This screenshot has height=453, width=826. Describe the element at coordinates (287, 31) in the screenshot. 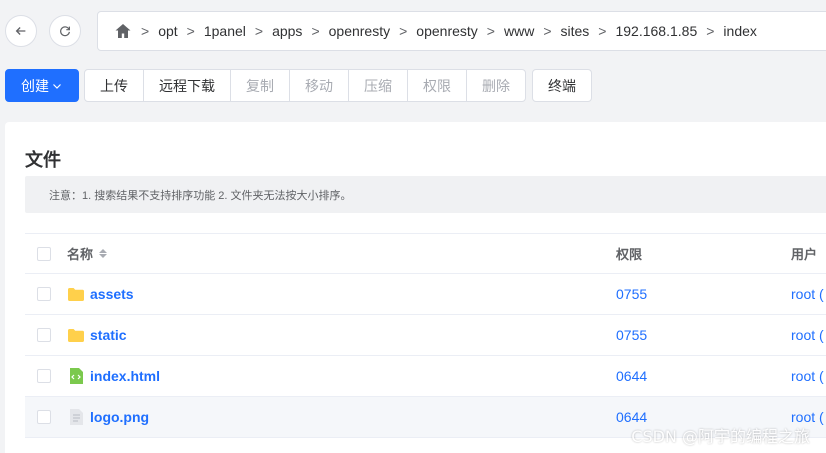

I see `breadcrumb-apps: apps` at that location.